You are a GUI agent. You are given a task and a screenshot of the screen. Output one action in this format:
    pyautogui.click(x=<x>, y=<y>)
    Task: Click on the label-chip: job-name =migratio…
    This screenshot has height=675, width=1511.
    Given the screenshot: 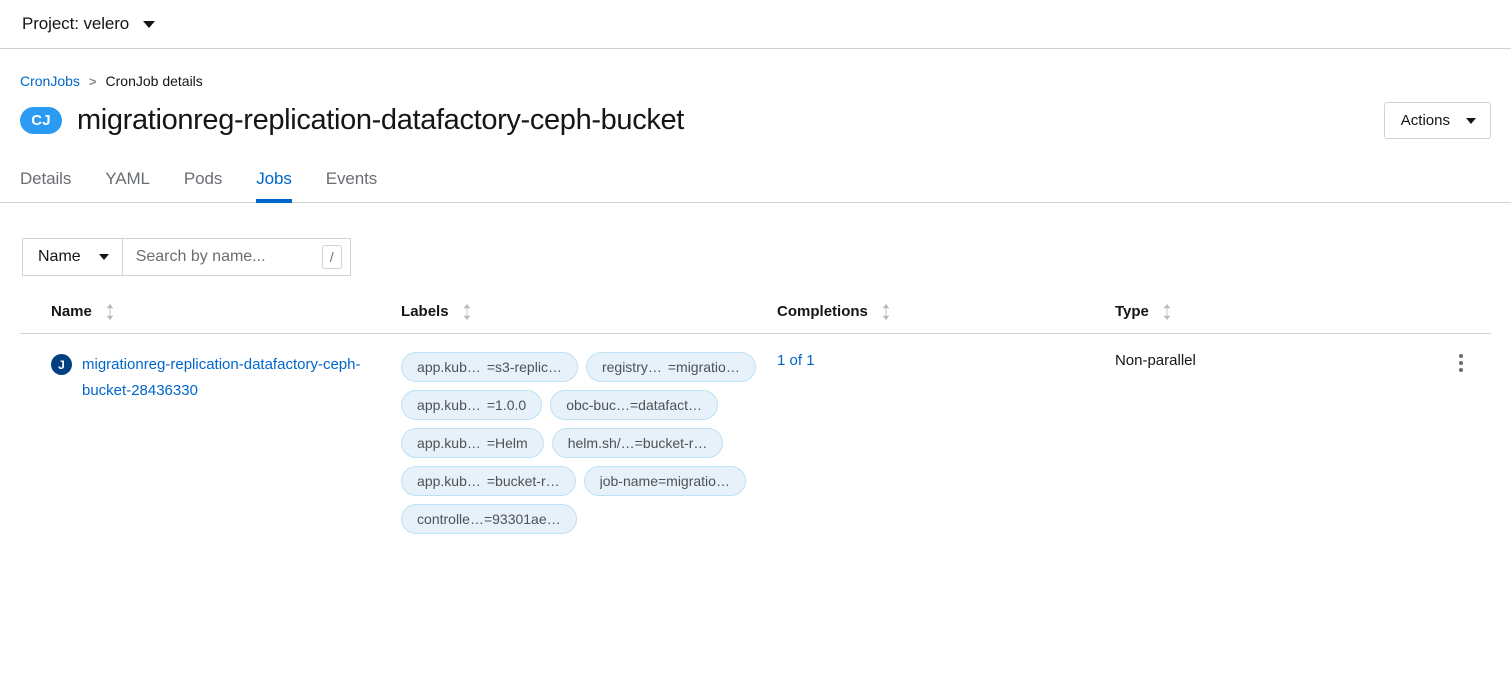 What is the action you would take?
    pyautogui.click(x=664, y=481)
    